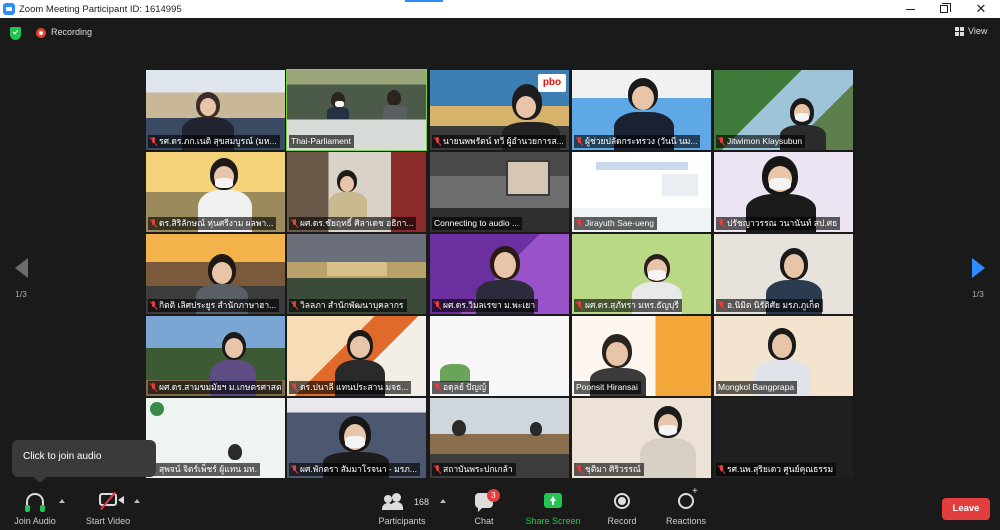 The height and width of the screenshot is (530, 1000). I want to click on previous-page-button: 1/3, so click(21, 278).